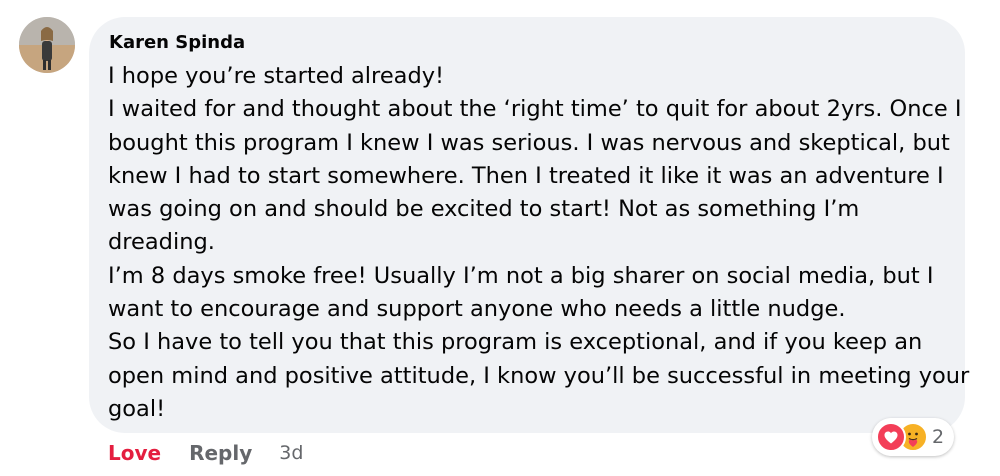 The width and height of the screenshot is (1000, 476). What do you see at coordinates (220, 453) in the screenshot?
I see `reply-button: Reply` at bounding box center [220, 453].